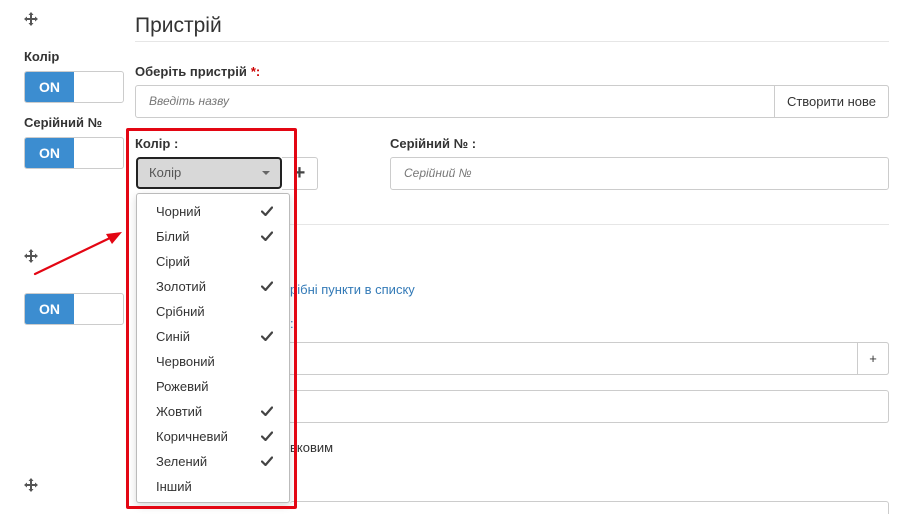 The height and width of the screenshot is (514, 909). Describe the element at coordinates (211, 318) in the screenshot. I see `highlight-box` at that location.